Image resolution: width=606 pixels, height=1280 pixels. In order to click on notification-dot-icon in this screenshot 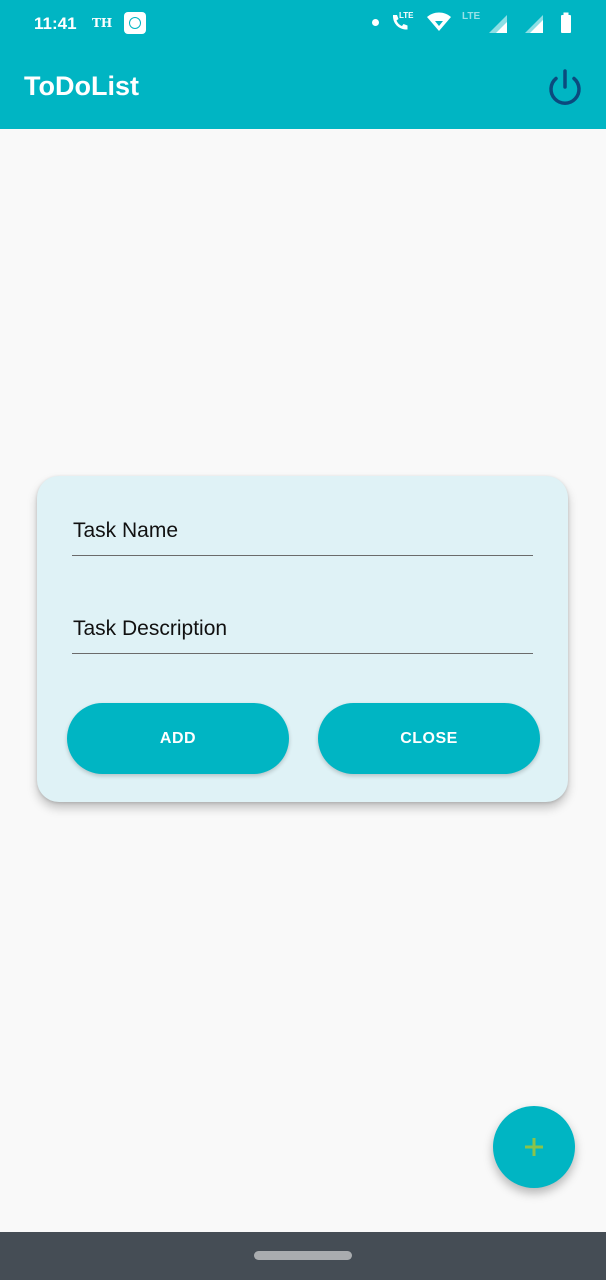, I will do `click(375, 22)`.